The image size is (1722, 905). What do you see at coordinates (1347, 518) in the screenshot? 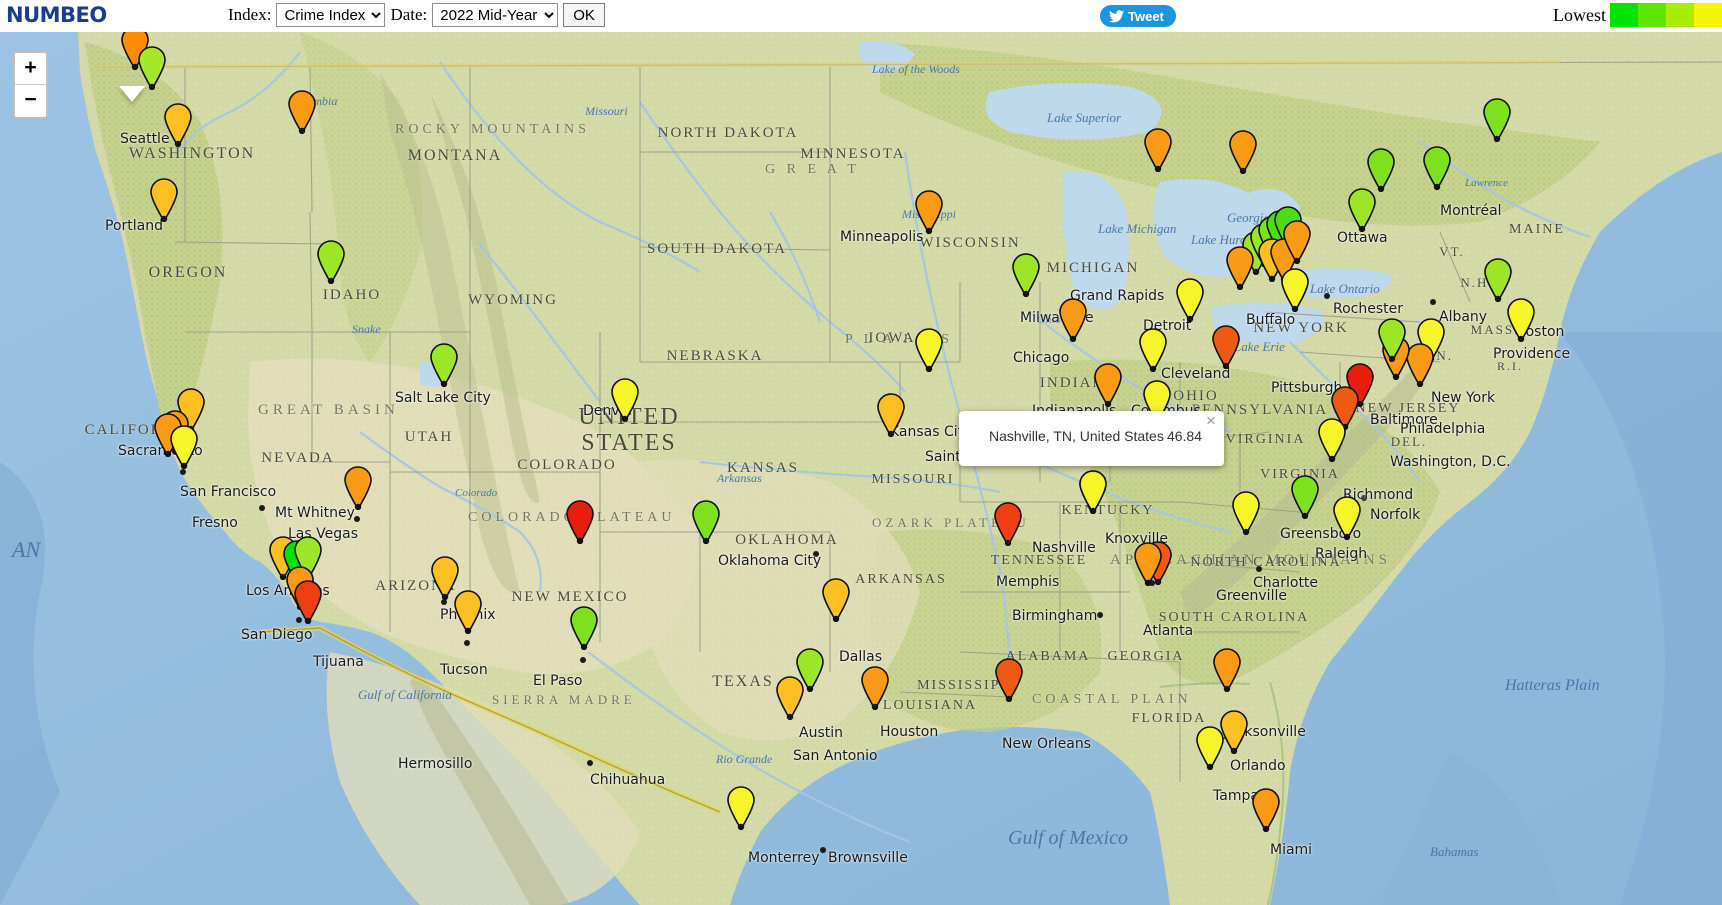
I see `map-marker-raleigh` at bounding box center [1347, 518].